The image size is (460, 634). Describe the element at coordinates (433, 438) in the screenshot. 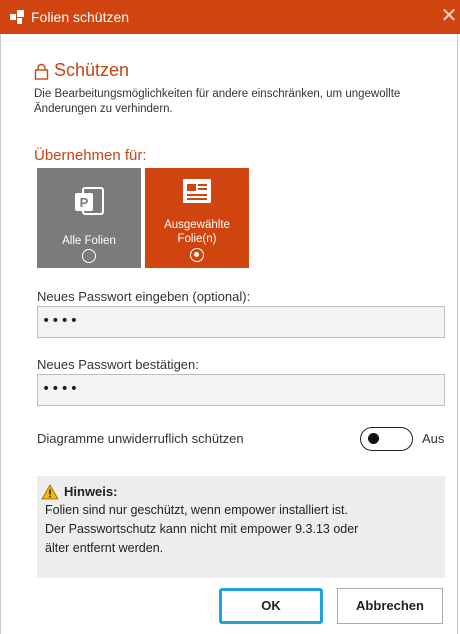

I see `toggle-state-label: Aus` at that location.